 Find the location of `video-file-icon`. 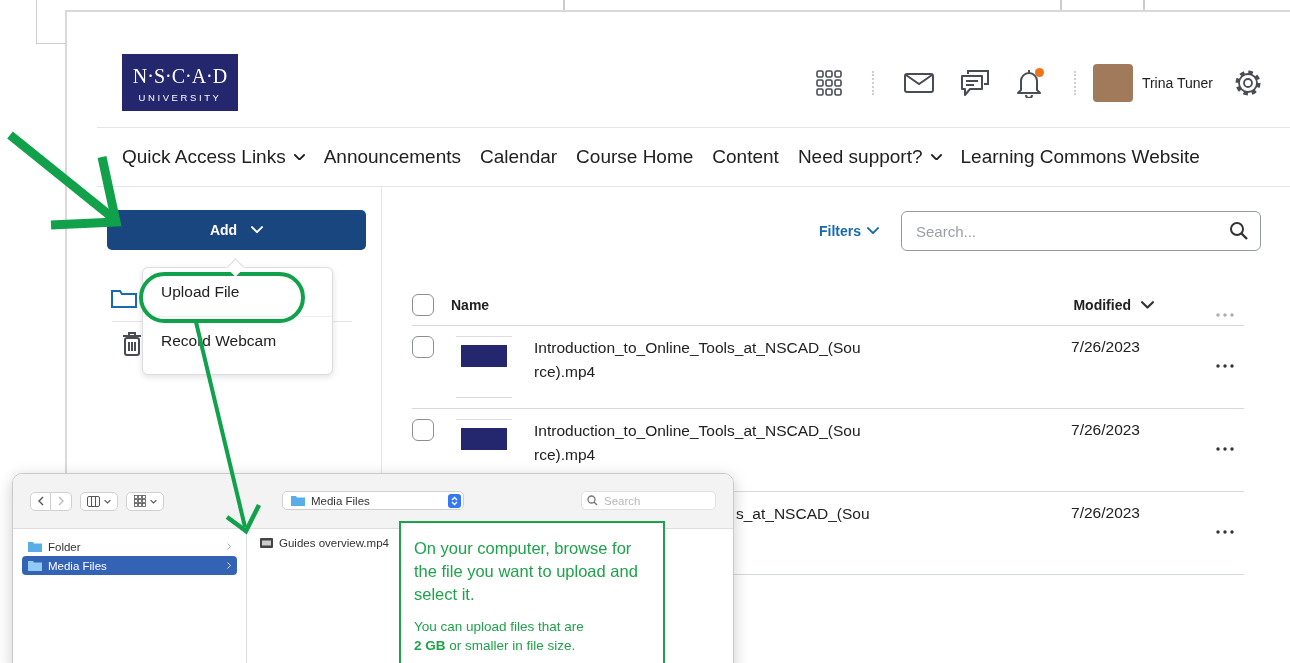

video-file-icon is located at coordinates (266, 543).